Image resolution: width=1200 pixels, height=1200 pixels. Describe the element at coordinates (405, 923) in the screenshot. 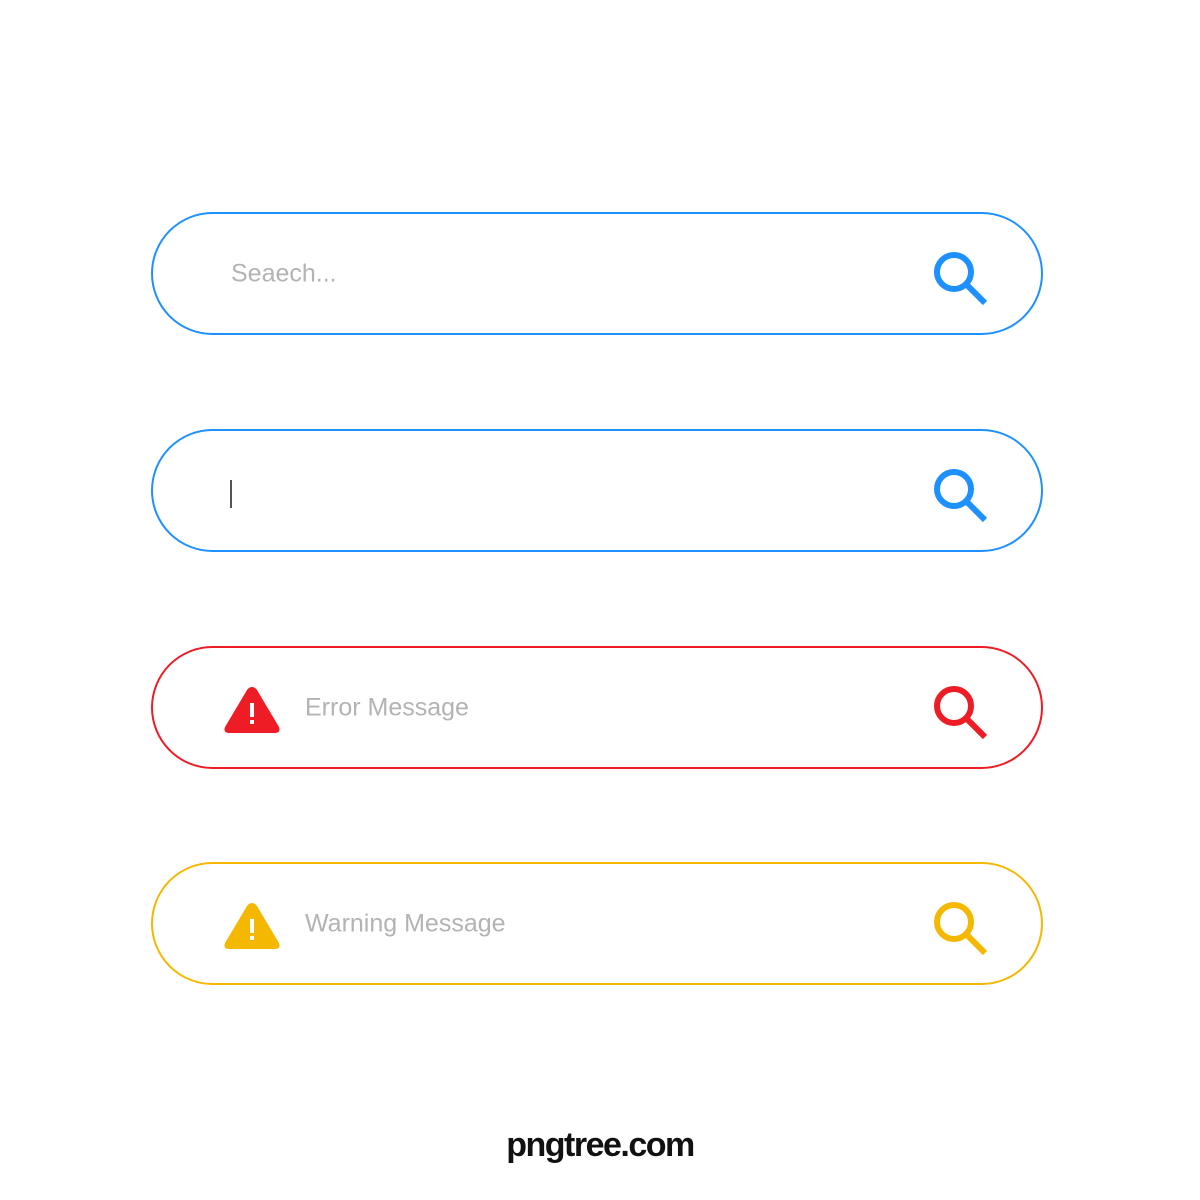

I see `warning-message: Warning Message` at that location.